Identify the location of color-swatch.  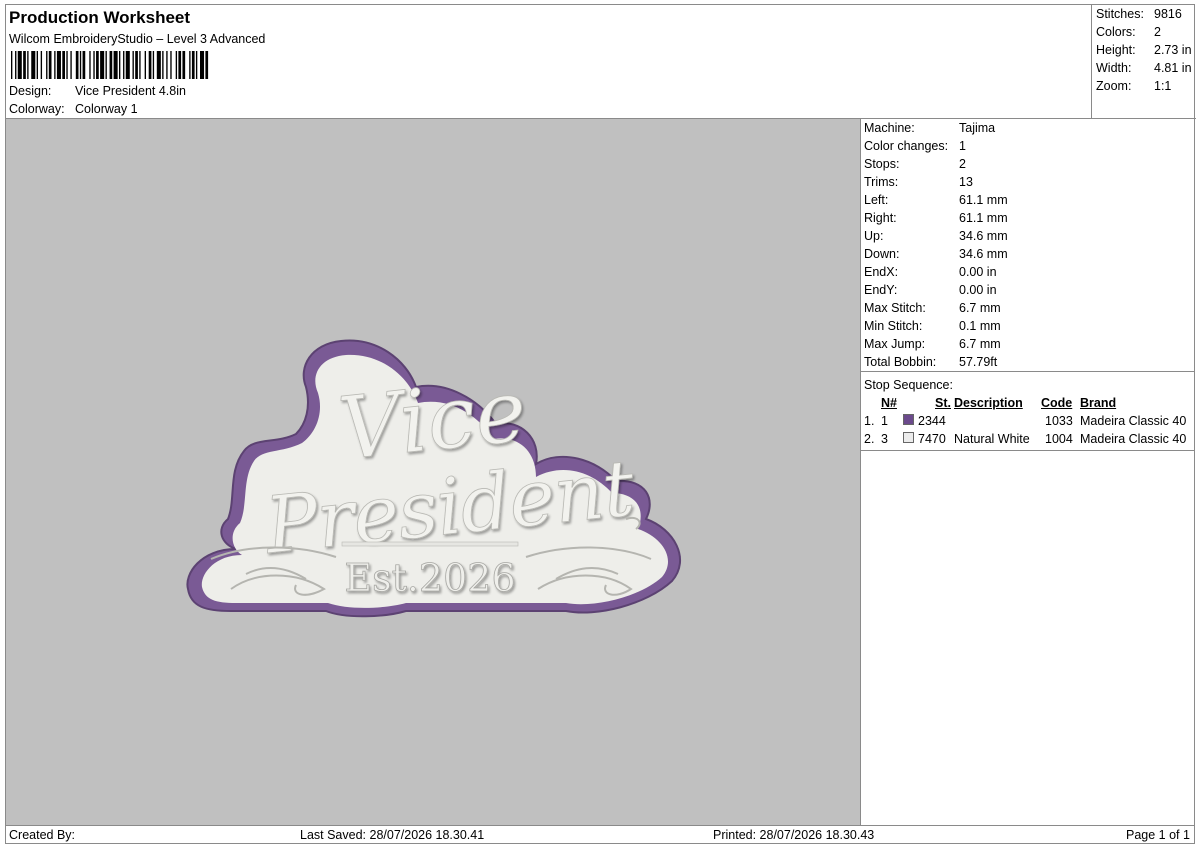
(908, 419).